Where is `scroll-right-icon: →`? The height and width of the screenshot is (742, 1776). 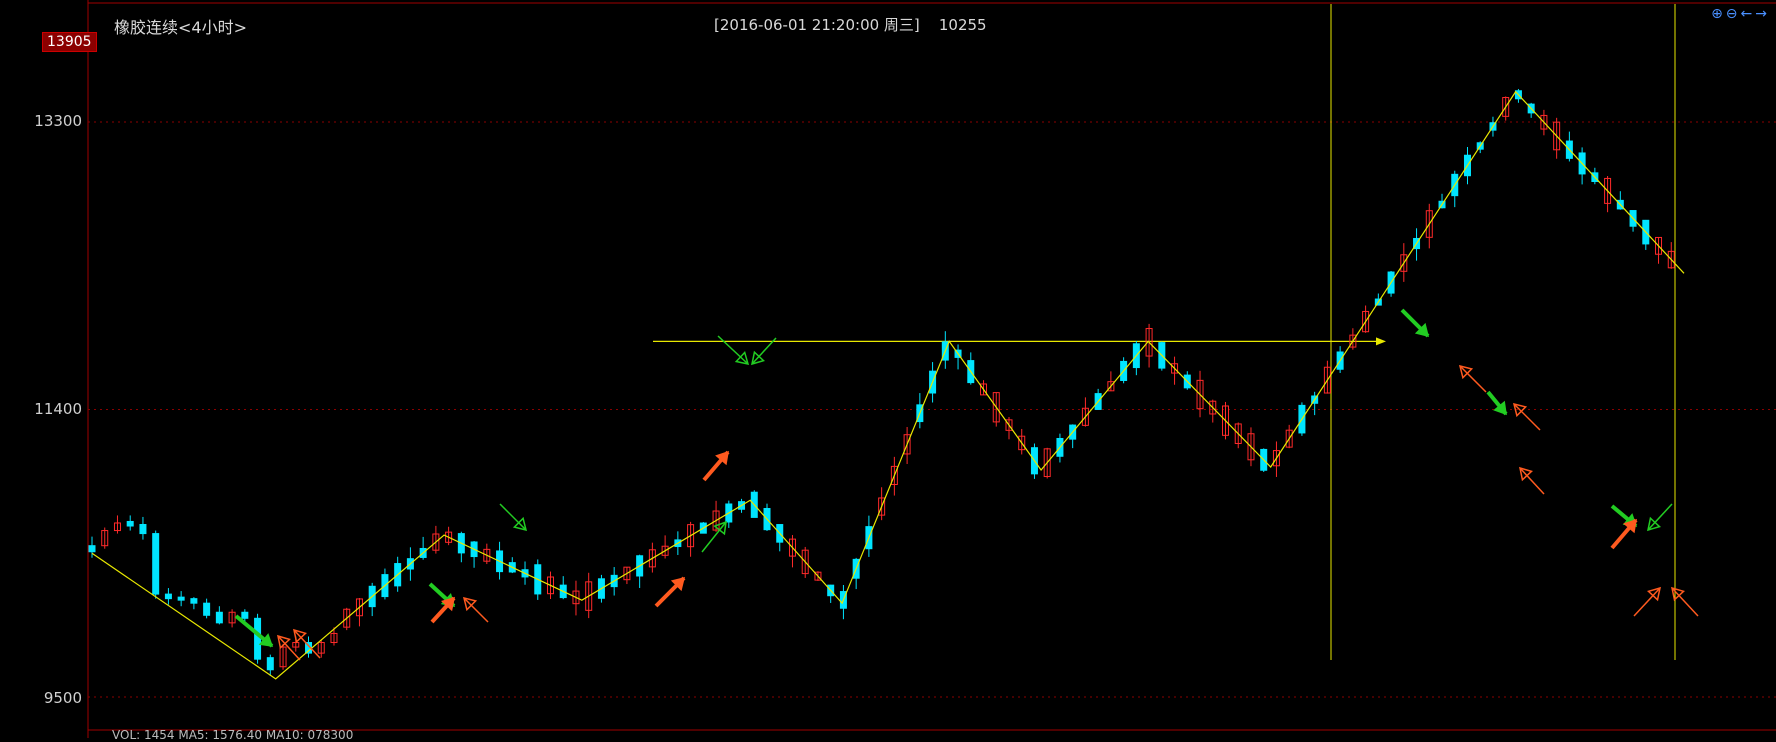 scroll-right-icon: → is located at coordinates (1761, 14).